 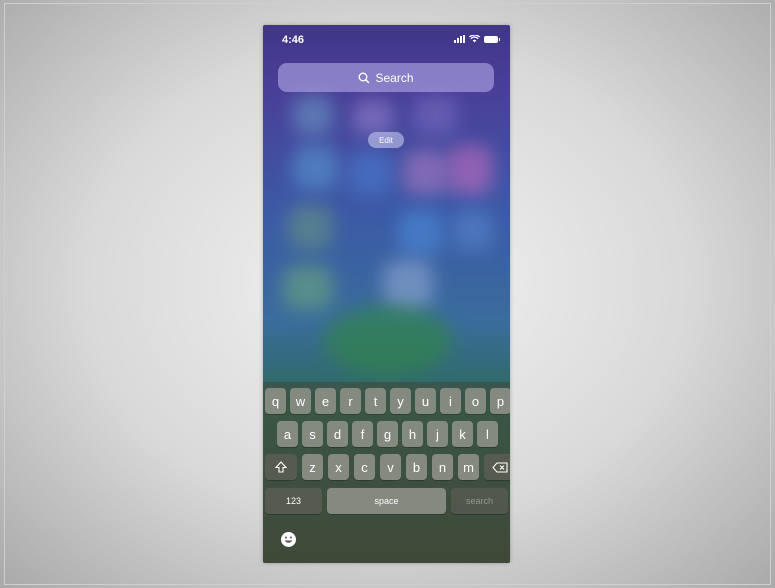 What do you see at coordinates (390, 467) in the screenshot?
I see `key-v: v` at bounding box center [390, 467].